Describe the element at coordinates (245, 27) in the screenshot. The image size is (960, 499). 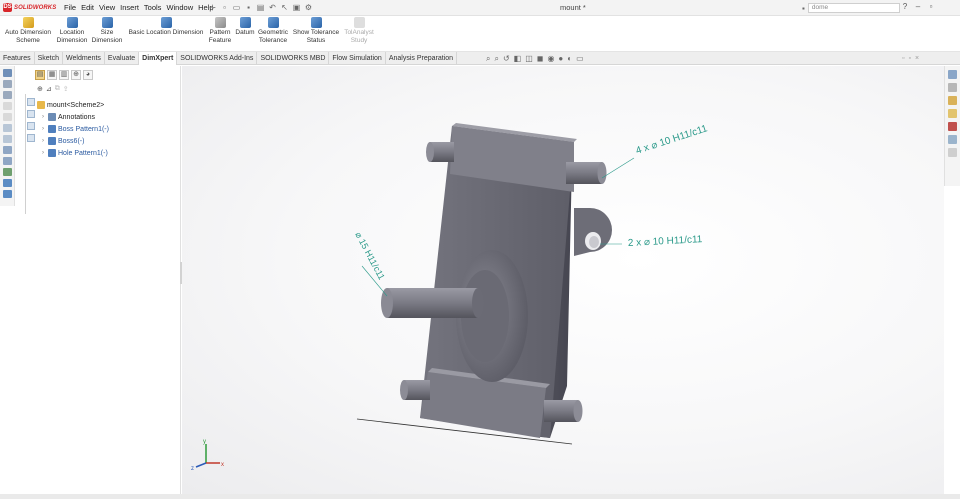
I see `datum-button: Datum` at that location.